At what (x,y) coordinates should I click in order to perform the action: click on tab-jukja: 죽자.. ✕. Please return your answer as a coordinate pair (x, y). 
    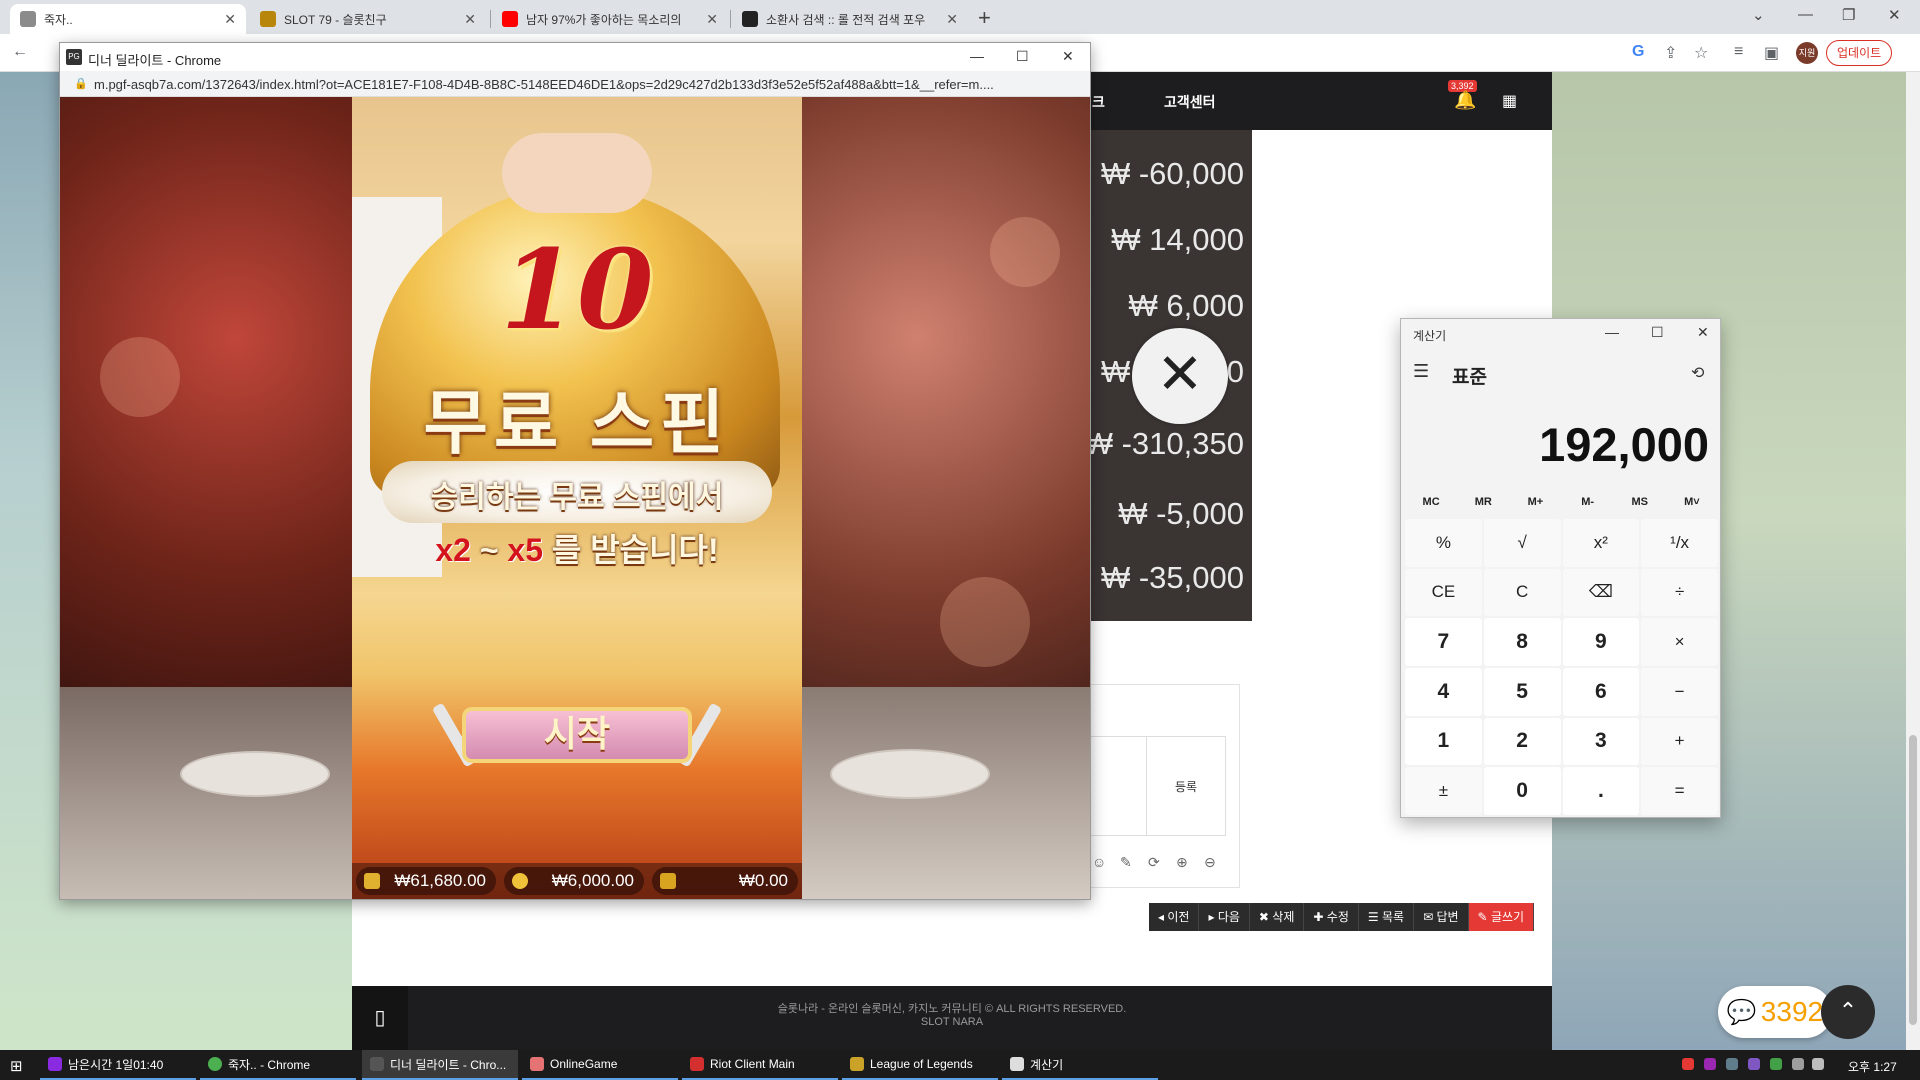
    Looking at the image, I should click on (128, 19).